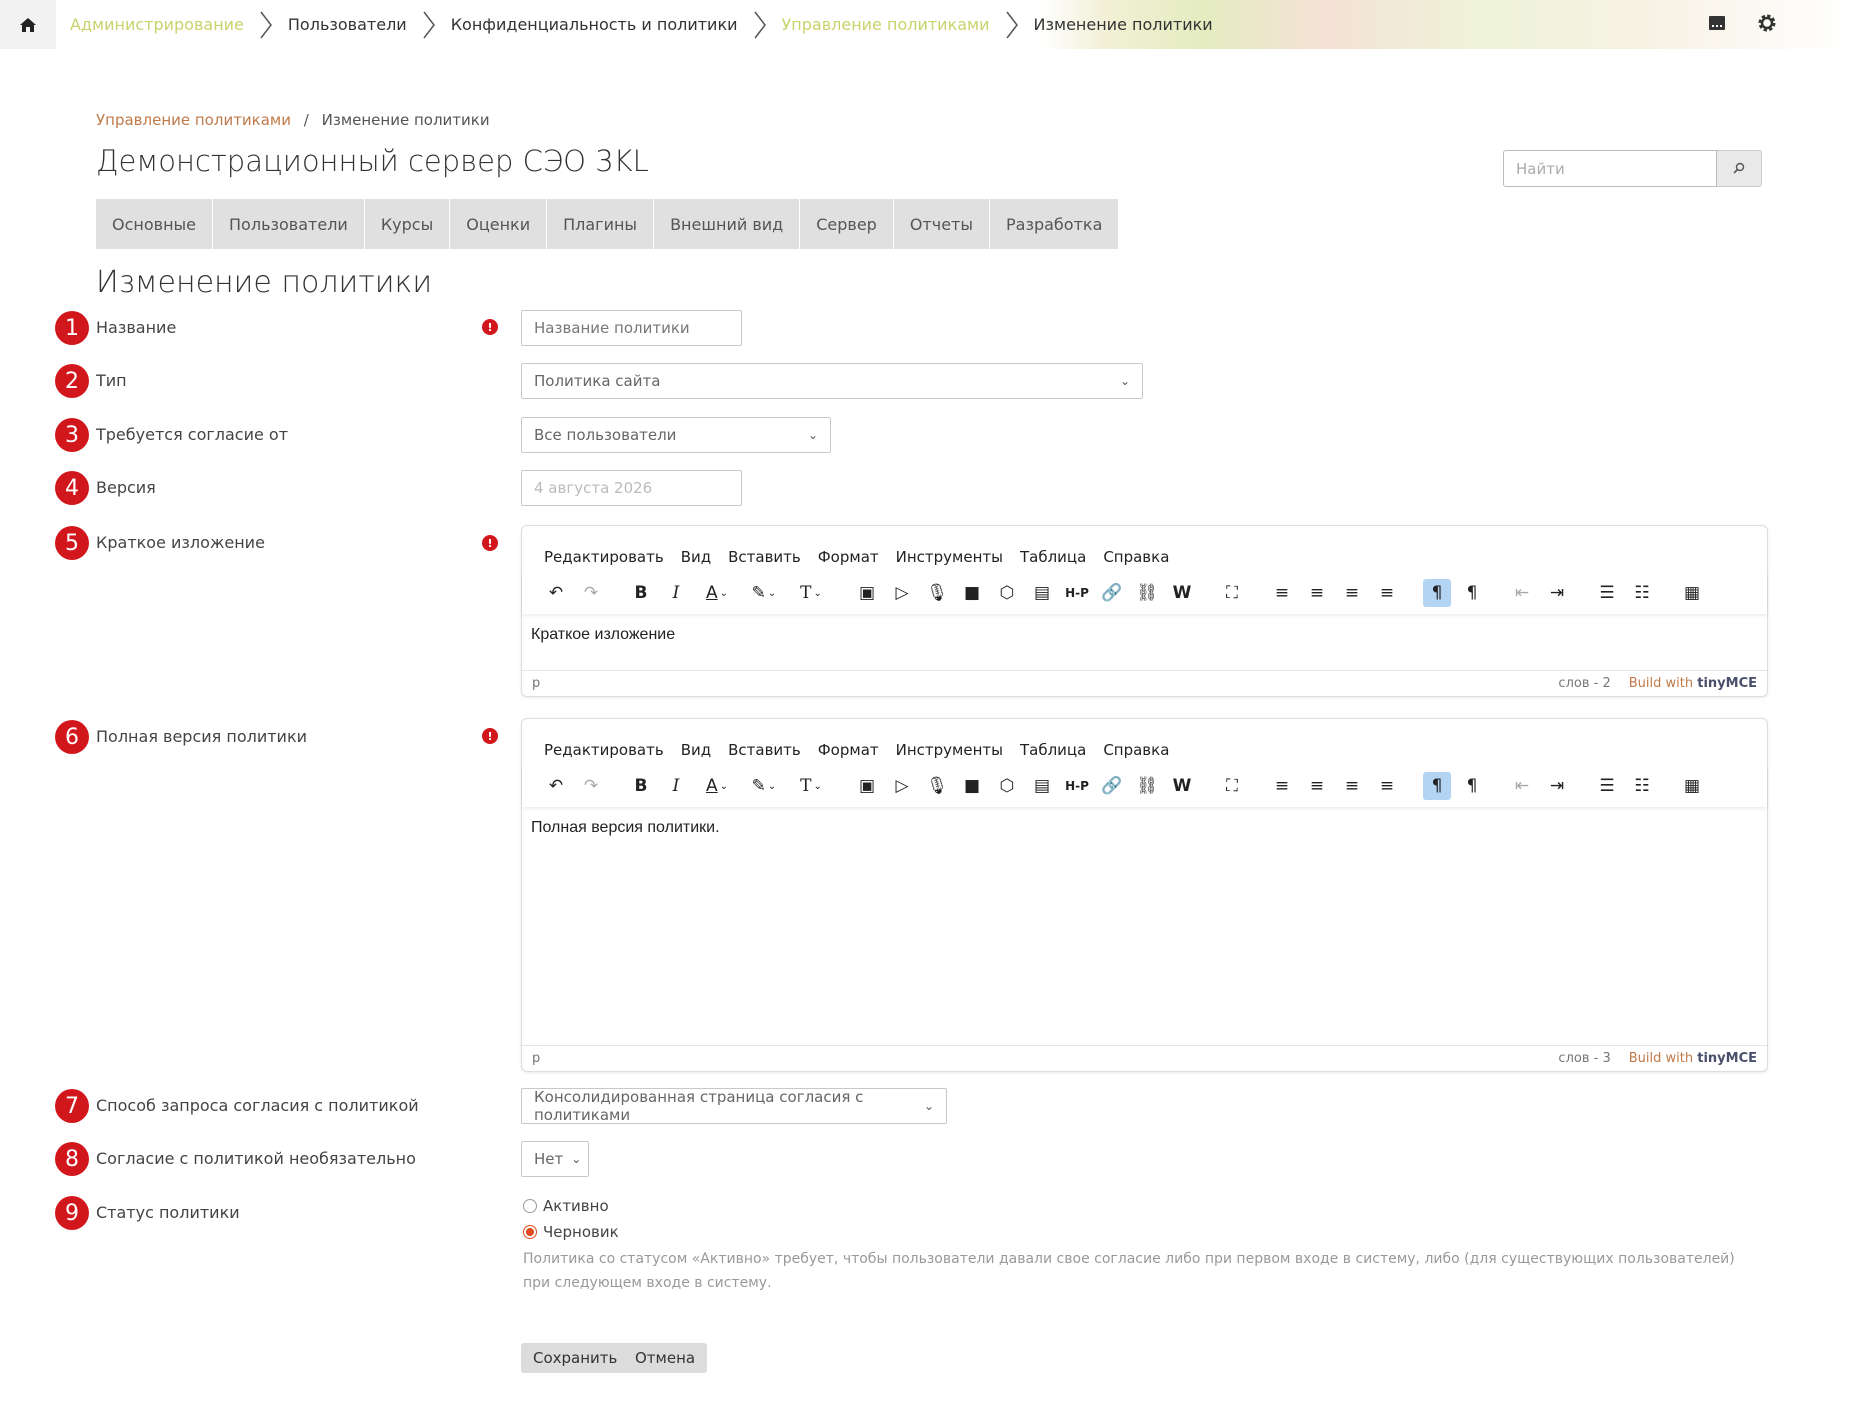 Image resolution: width=1852 pixels, height=1410 pixels. What do you see at coordinates (886, 24) in the screenshot?
I see `crumb-policies: Управление политиками` at bounding box center [886, 24].